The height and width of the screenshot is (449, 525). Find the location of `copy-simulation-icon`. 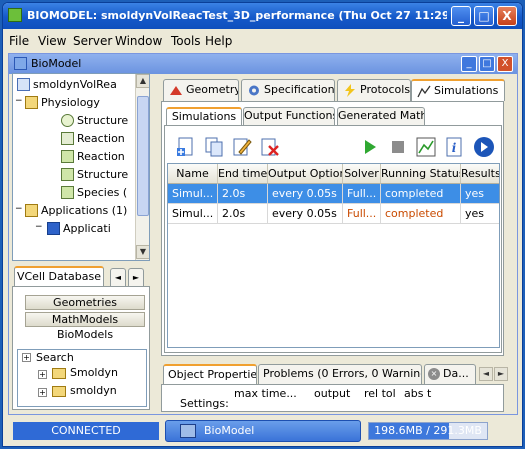

copy-simulation-icon is located at coordinates (214, 147).